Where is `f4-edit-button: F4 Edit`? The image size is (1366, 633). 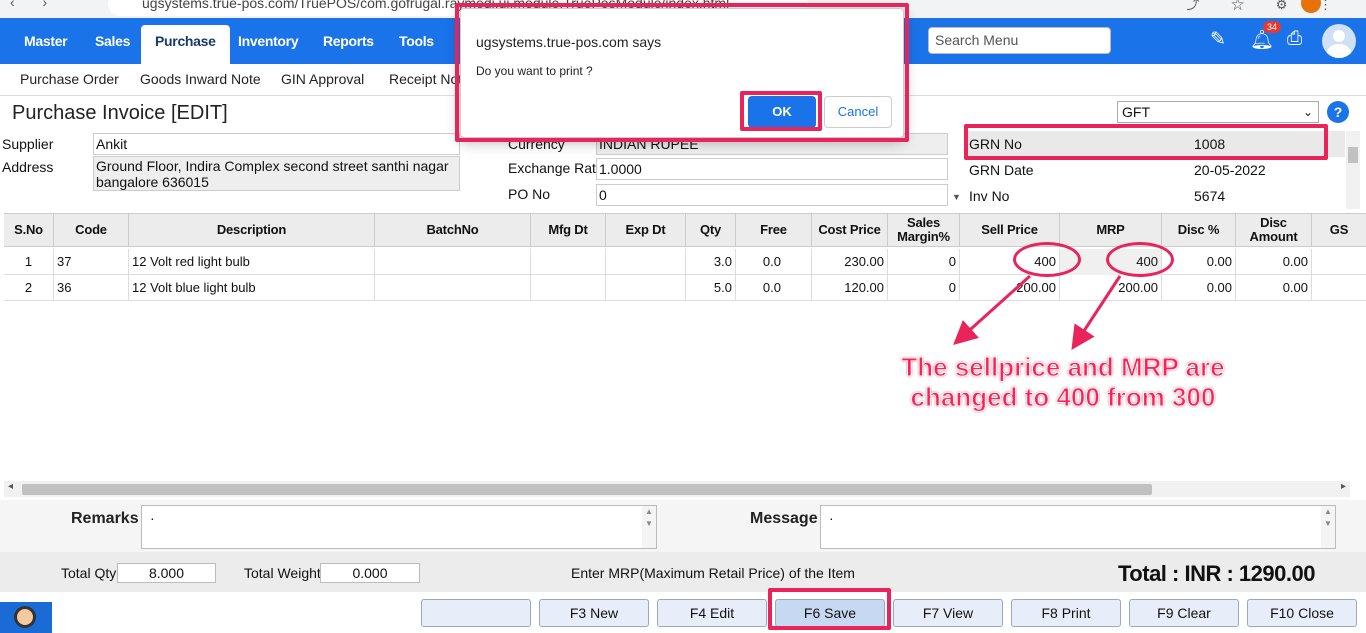
f4-edit-button: F4 Edit is located at coordinates (712, 613).